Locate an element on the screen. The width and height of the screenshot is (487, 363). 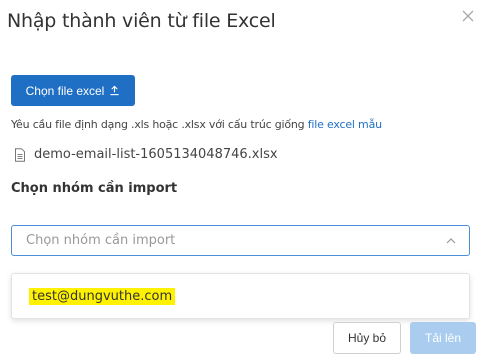
selected-file: demo-email-list-1605134048746.xlsx is located at coordinates (146, 154).